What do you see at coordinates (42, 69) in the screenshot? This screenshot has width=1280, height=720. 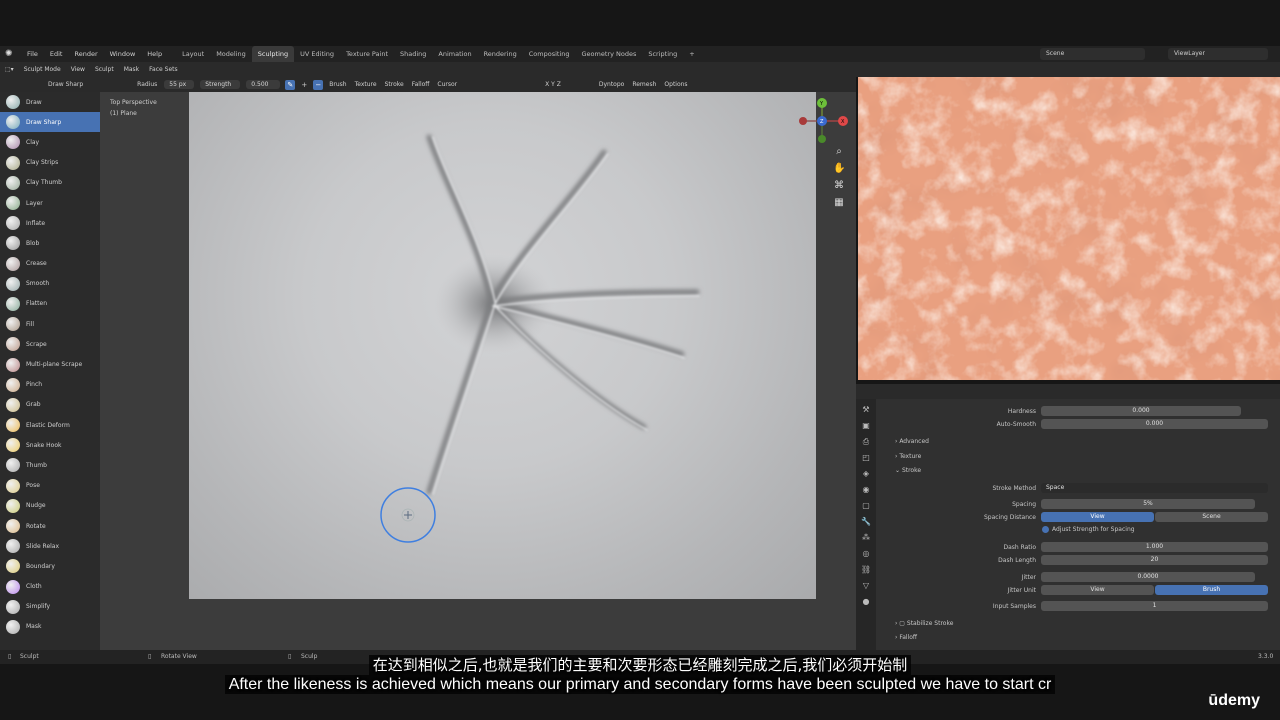 I see `mode-selector: Sculpt Mode` at bounding box center [42, 69].